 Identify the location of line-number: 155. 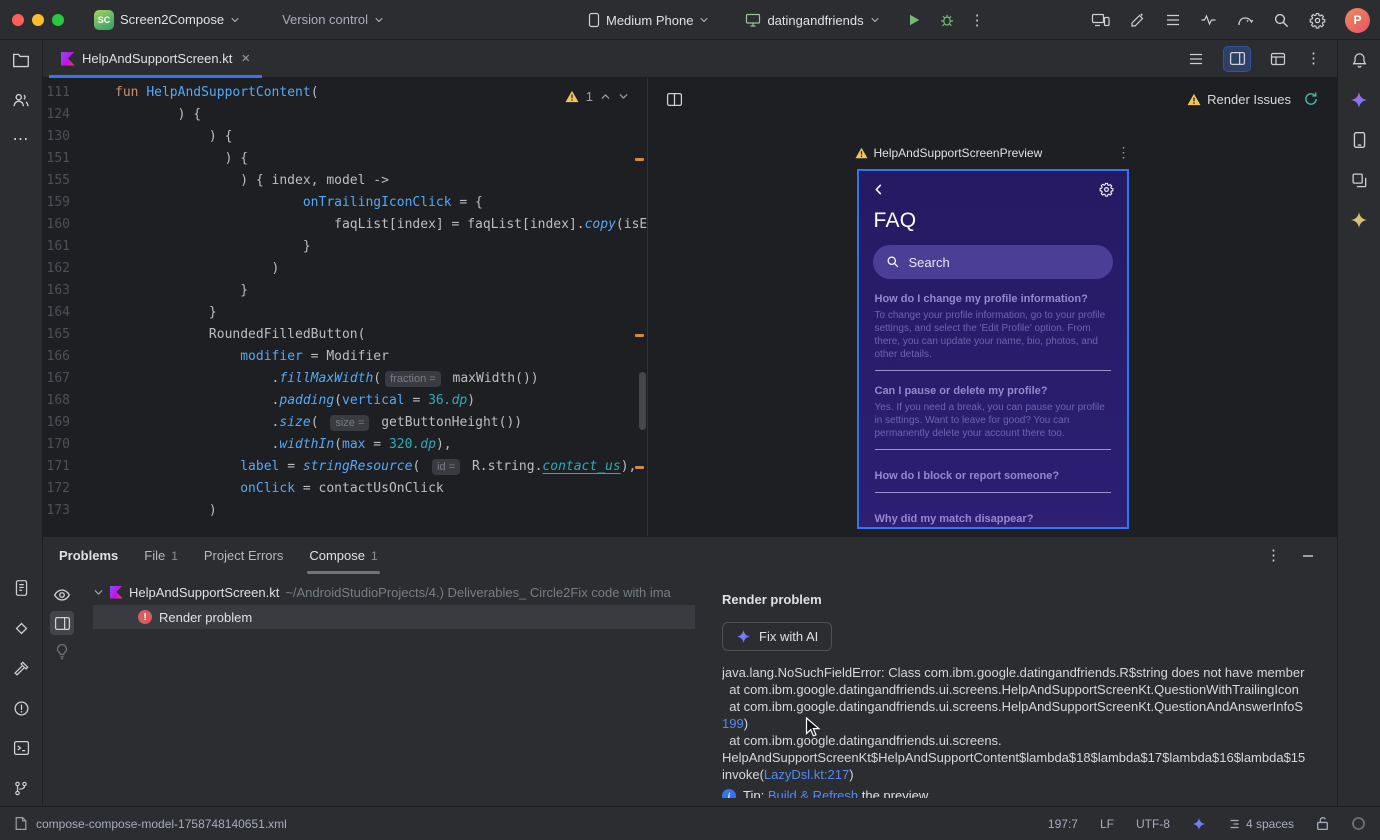
(58, 180).